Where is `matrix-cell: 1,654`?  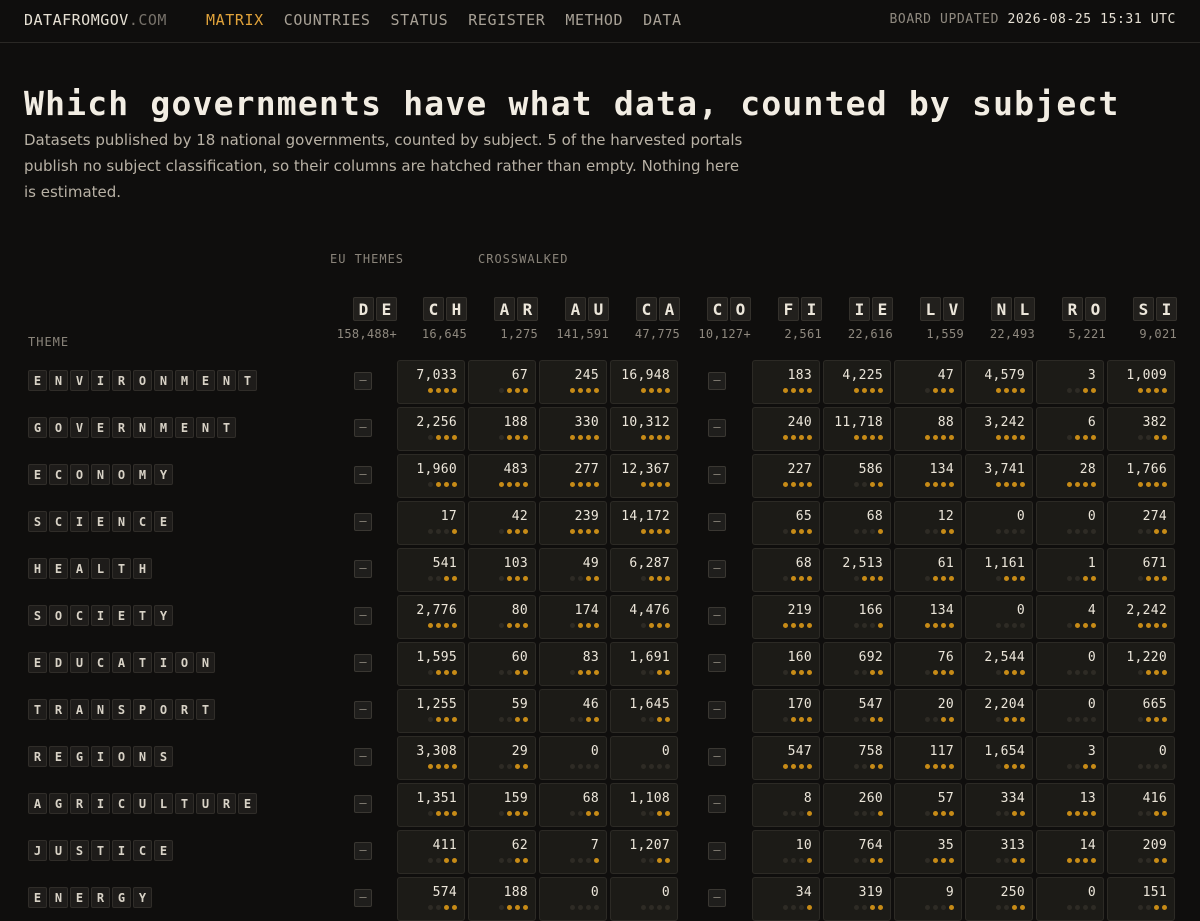 matrix-cell: 1,654 is located at coordinates (999, 758).